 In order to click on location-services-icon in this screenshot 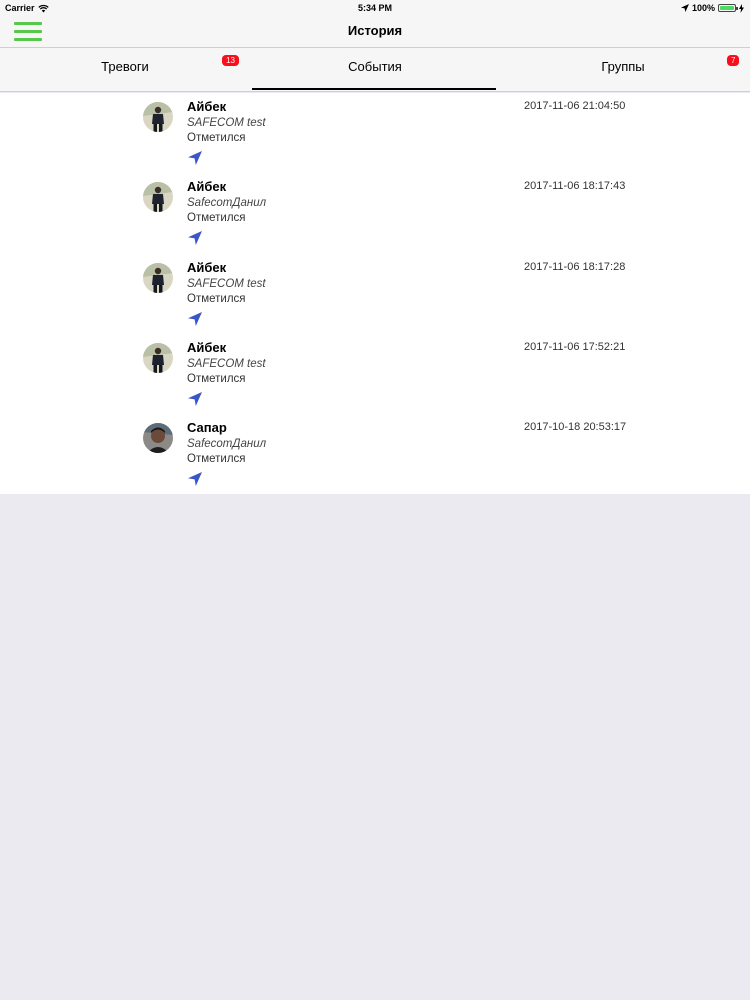, I will do `click(684, 8)`.